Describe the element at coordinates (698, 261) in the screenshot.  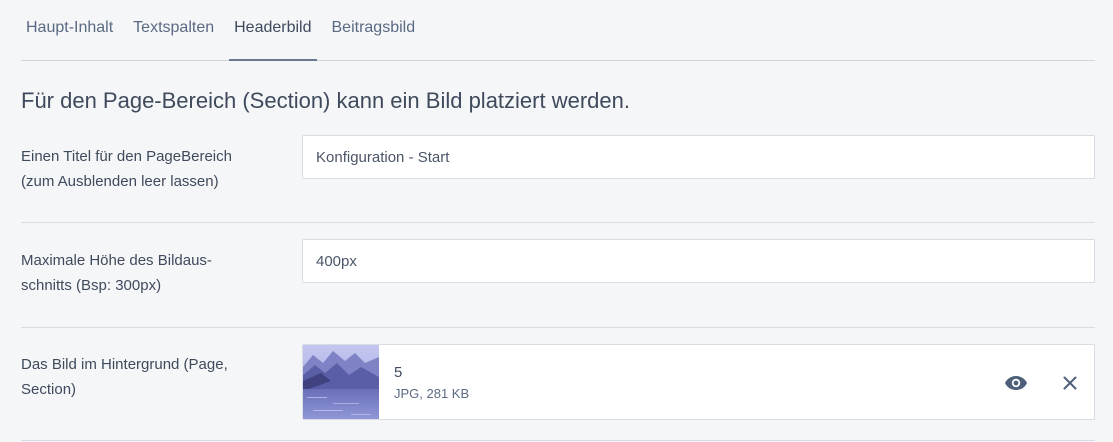
I see `height-input` at that location.